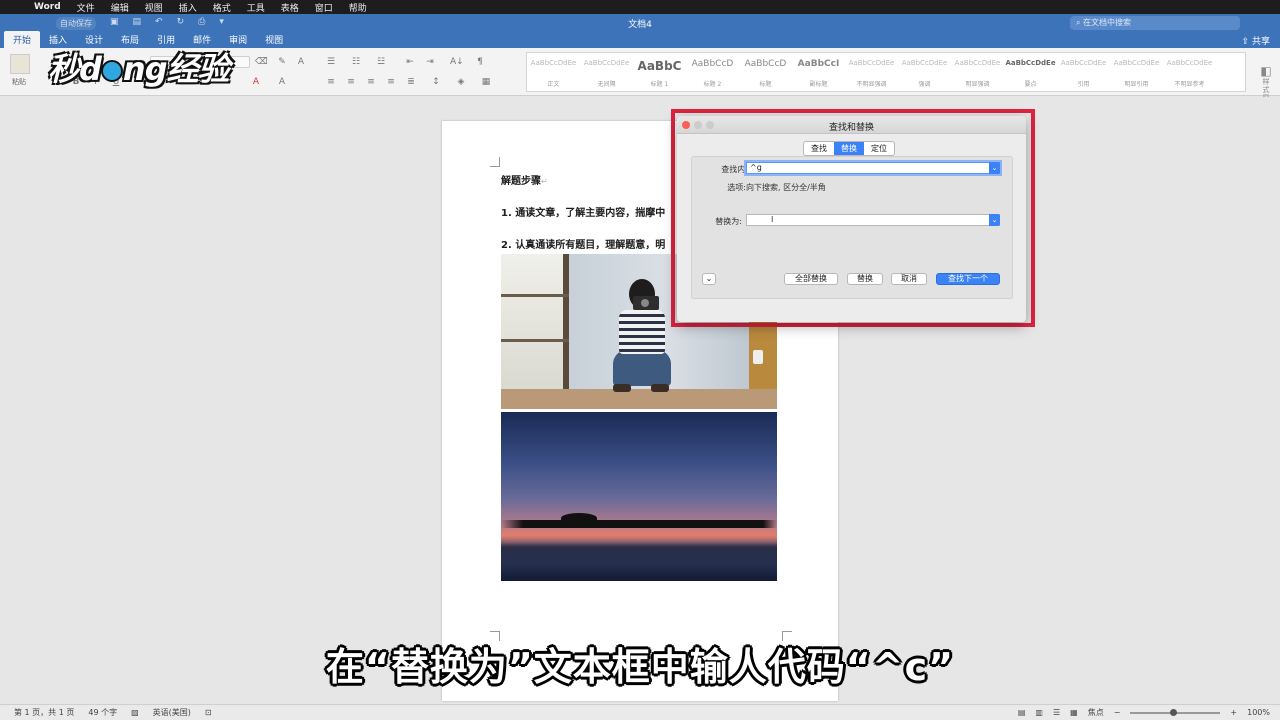  Describe the element at coordinates (736, 187) in the screenshot. I see `options-label: 选项:` at that location.